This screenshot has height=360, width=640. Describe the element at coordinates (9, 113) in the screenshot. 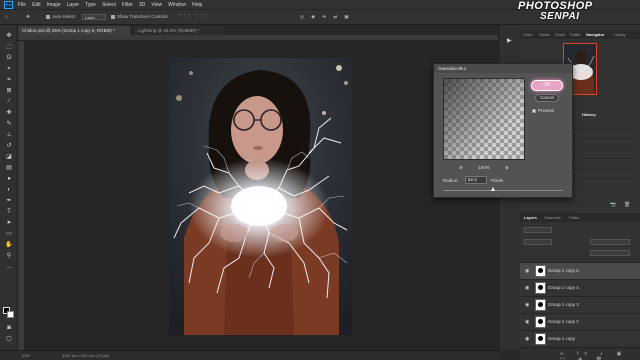

I see `healing-tool-icon: ✚` at that location.